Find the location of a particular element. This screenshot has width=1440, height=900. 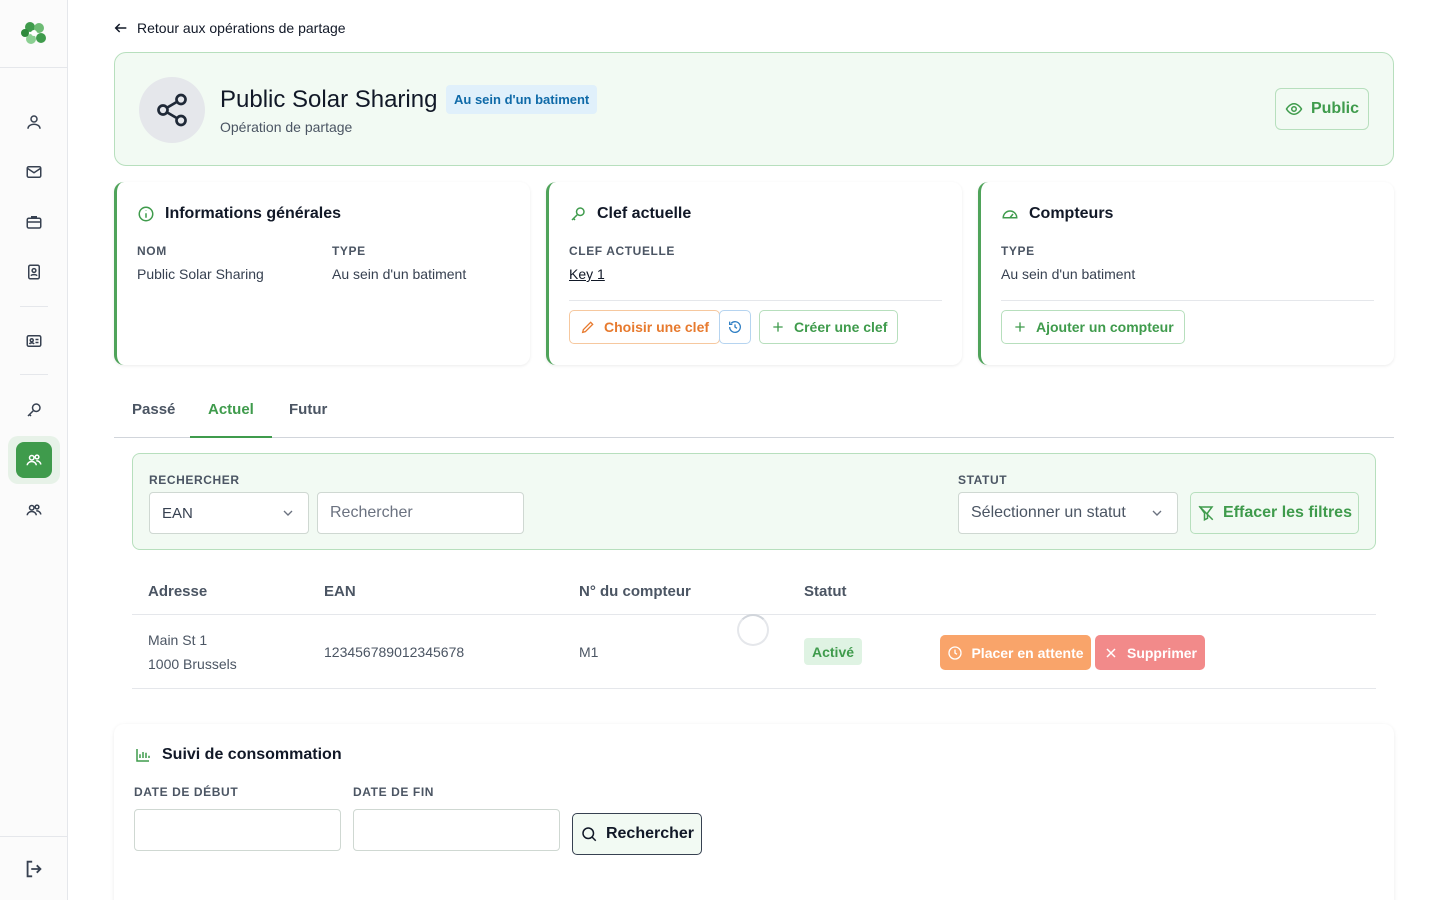

column-header: EAN is located at coordinates (340, 591).